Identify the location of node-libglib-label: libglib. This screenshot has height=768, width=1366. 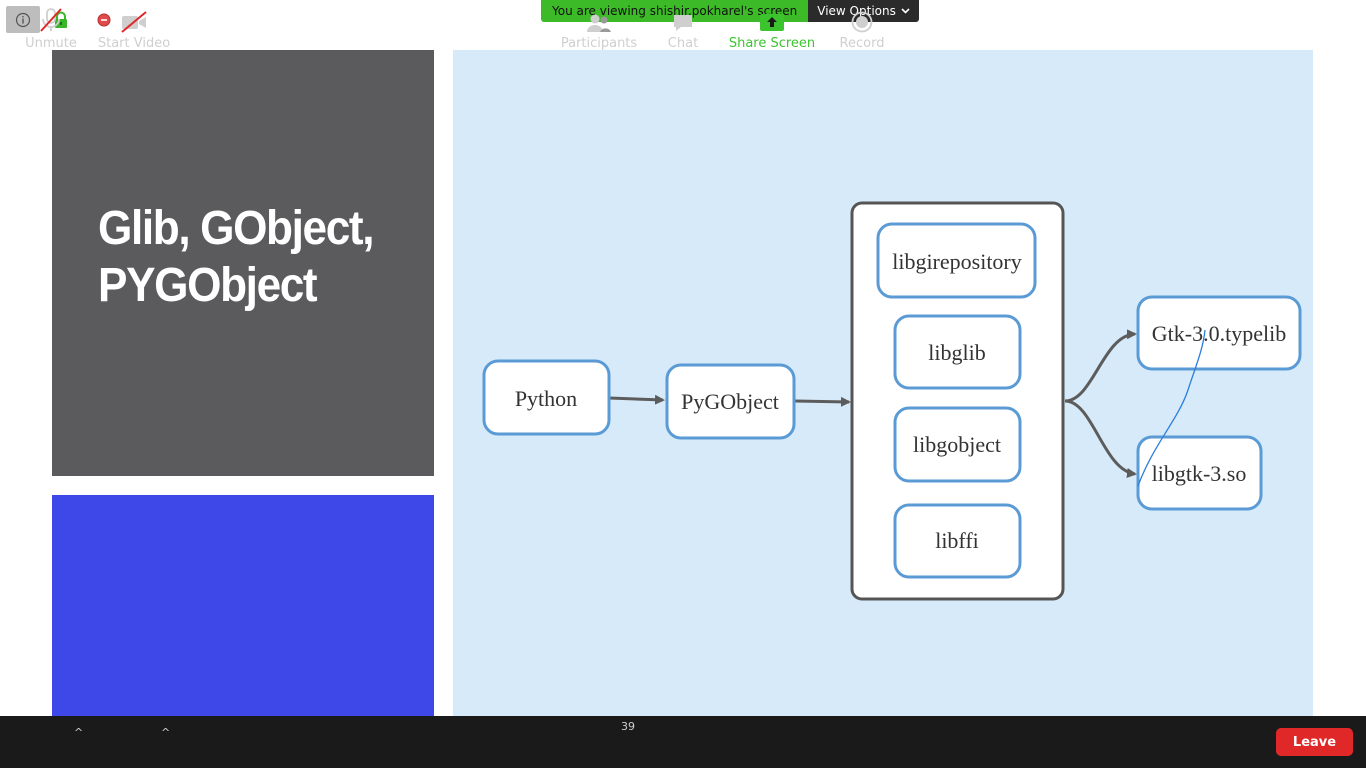
(956, 352).